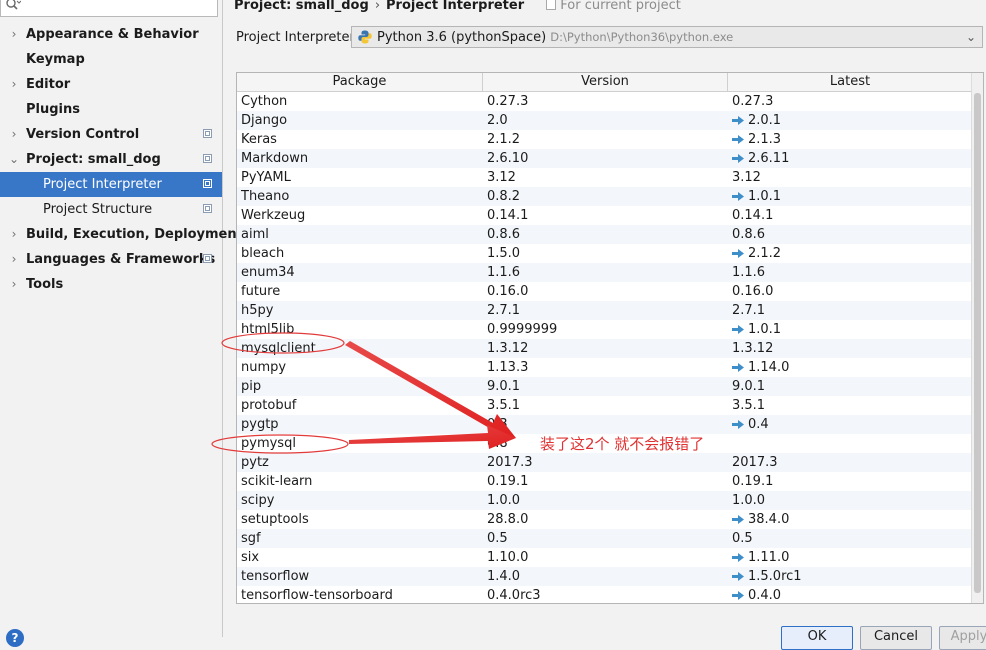 The width and height of the screenshot is (986, 650). What do you see at coordinates (301, 6) in the screenshot?
I see `breadcrumb-project: Project: small_dog` at bounding box center [301, 6].